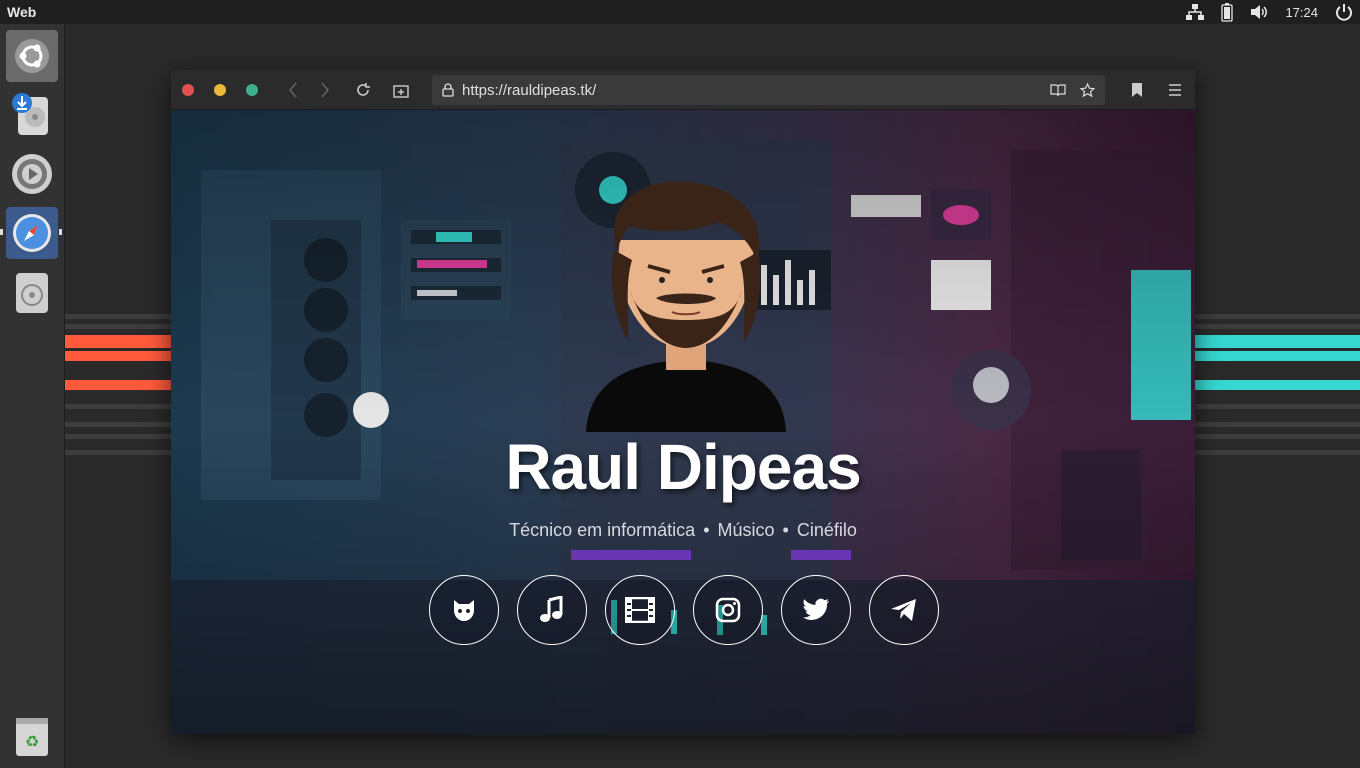  Describe the element at coordinates (746, 530) in the screenshot. I see `subtitle-item-musico: Músico` at that location.